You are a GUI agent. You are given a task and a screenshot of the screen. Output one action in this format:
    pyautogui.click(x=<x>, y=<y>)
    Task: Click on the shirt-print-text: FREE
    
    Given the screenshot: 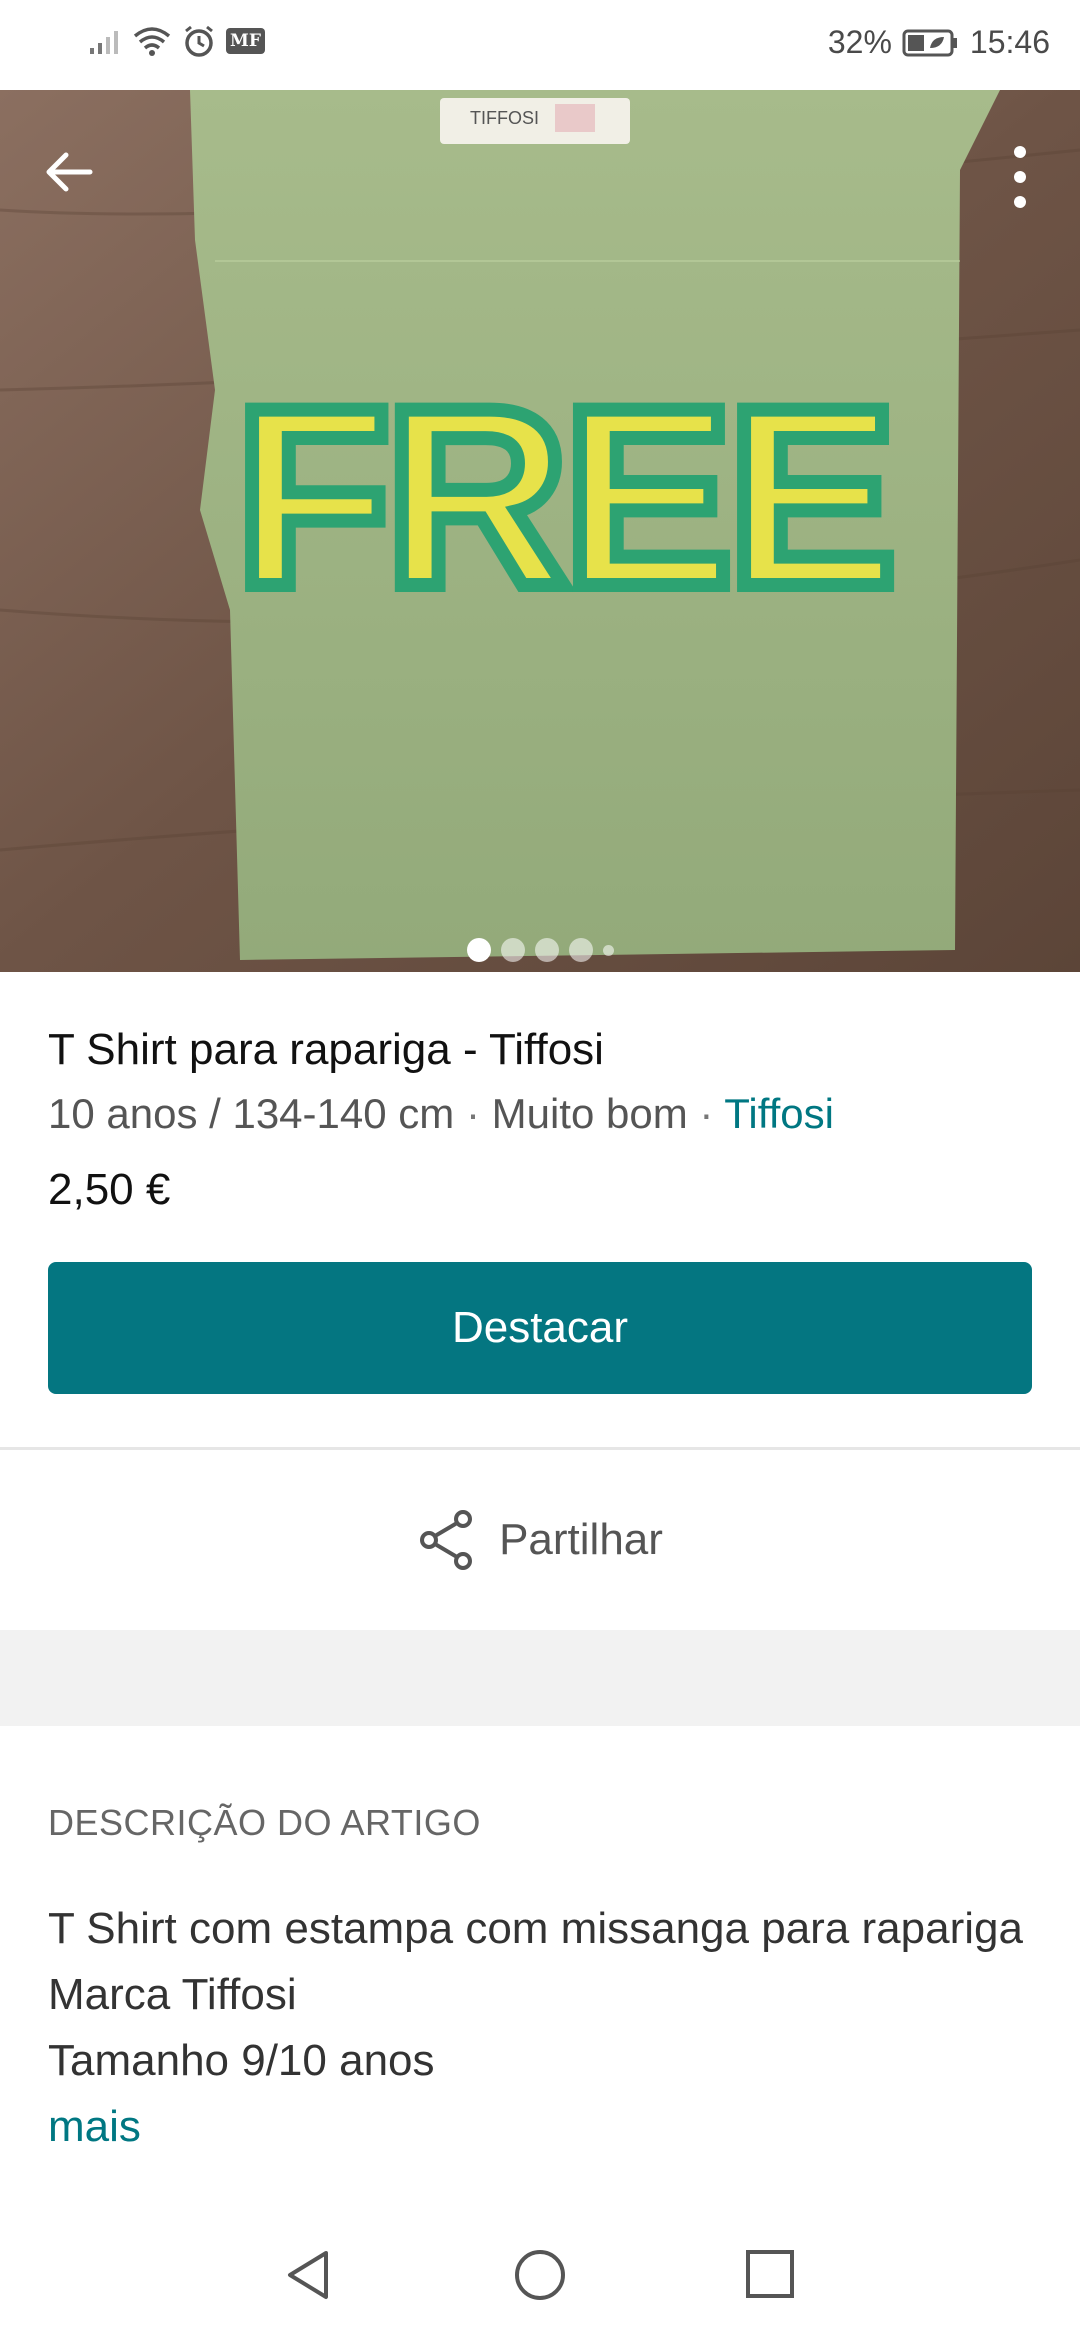 What is the action you would take?
    pyautogui.click(x=563, y=497)
    